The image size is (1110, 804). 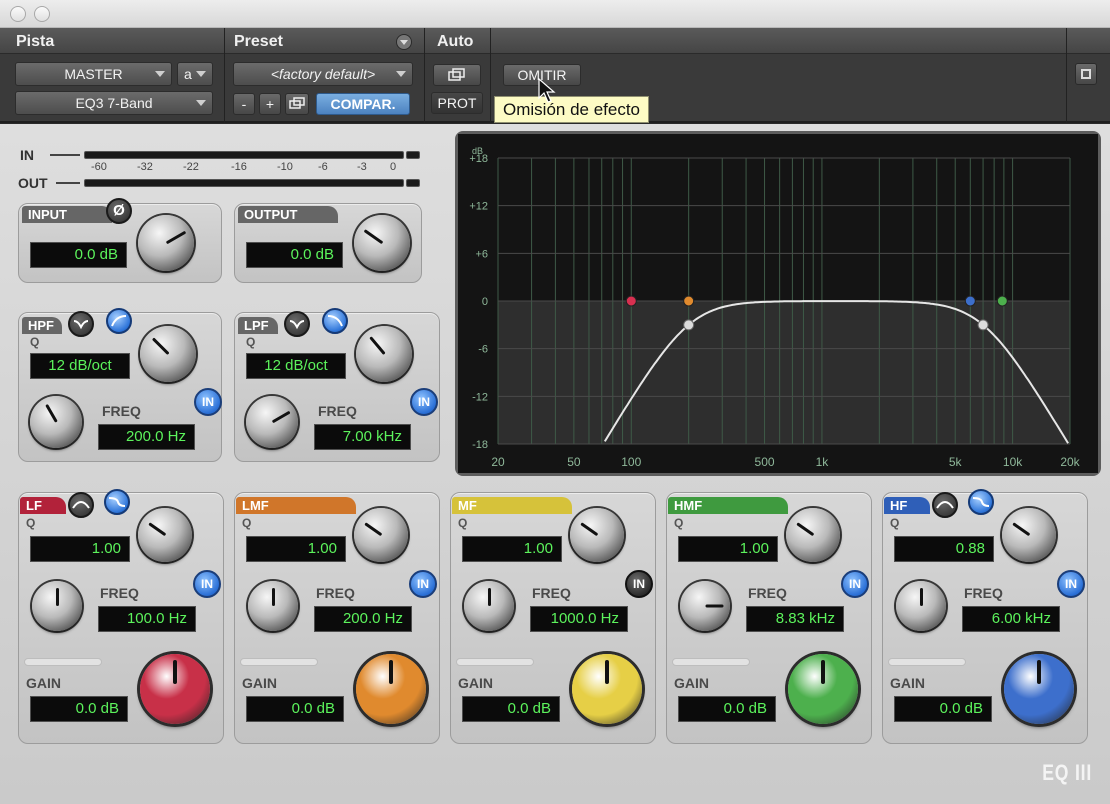 I want to click on meter-scale-label: -32, so click(x=145, y=167).